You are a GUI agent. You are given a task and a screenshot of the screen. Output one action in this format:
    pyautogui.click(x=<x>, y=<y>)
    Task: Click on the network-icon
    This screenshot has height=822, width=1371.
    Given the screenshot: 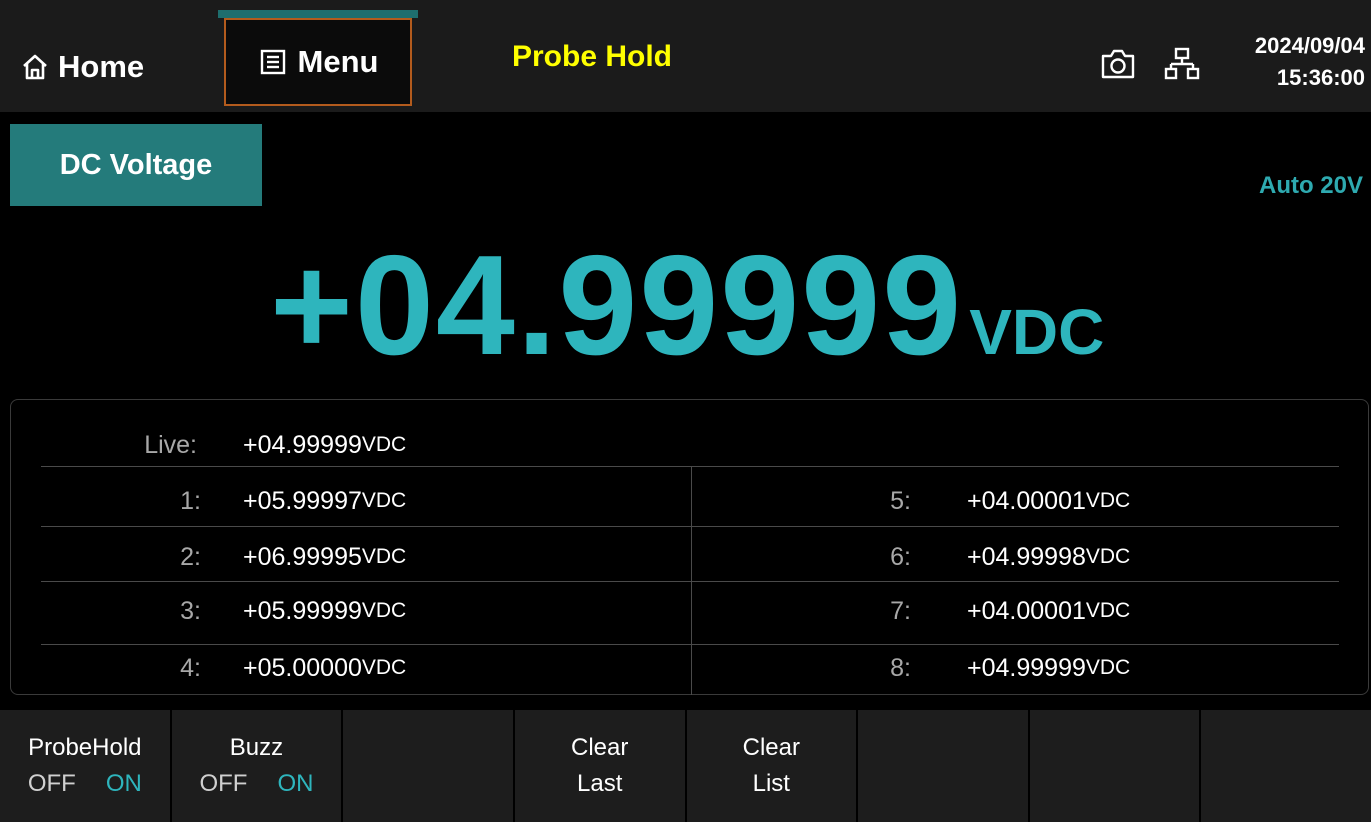 What is the action you would take?
    pyautogui.click(x=1182, y=63)
    